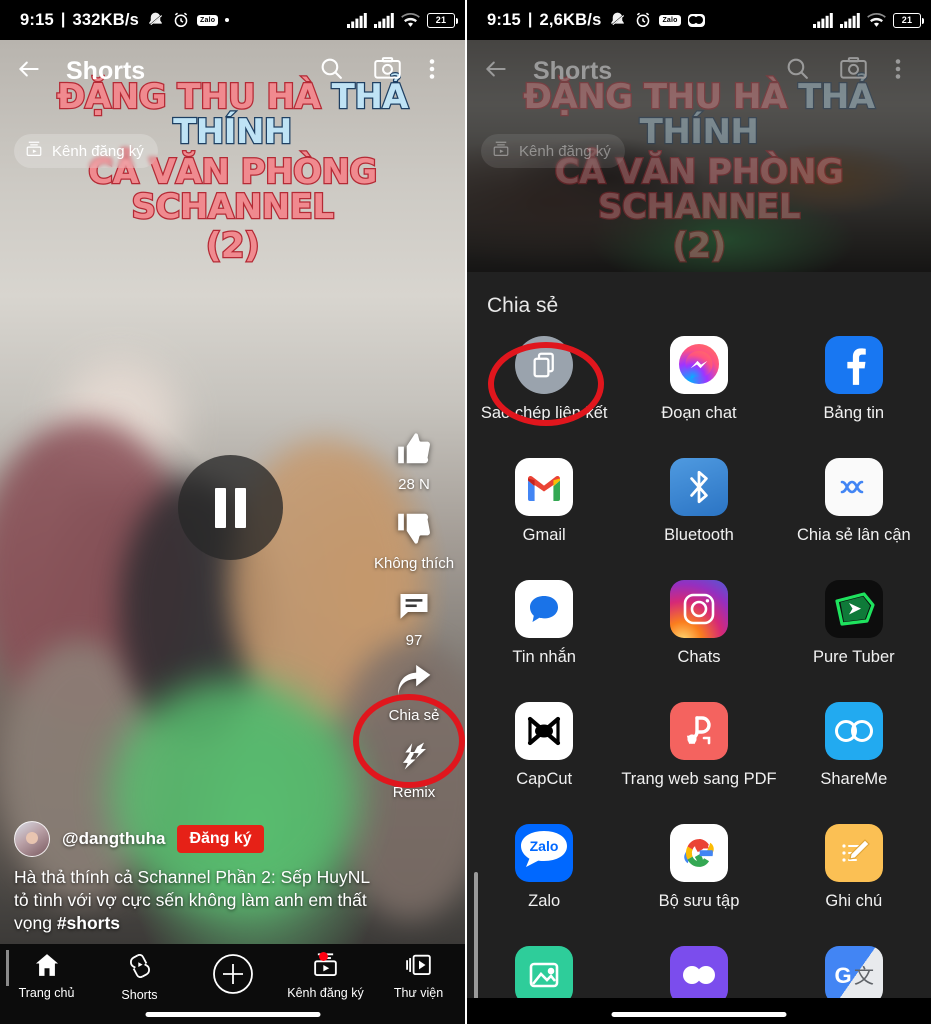 This screenshot has width=931, height=1024. What do you see at coordinates (414, 684) in the screenshot?
I see `share-icon` at bounding box center [414, 684].